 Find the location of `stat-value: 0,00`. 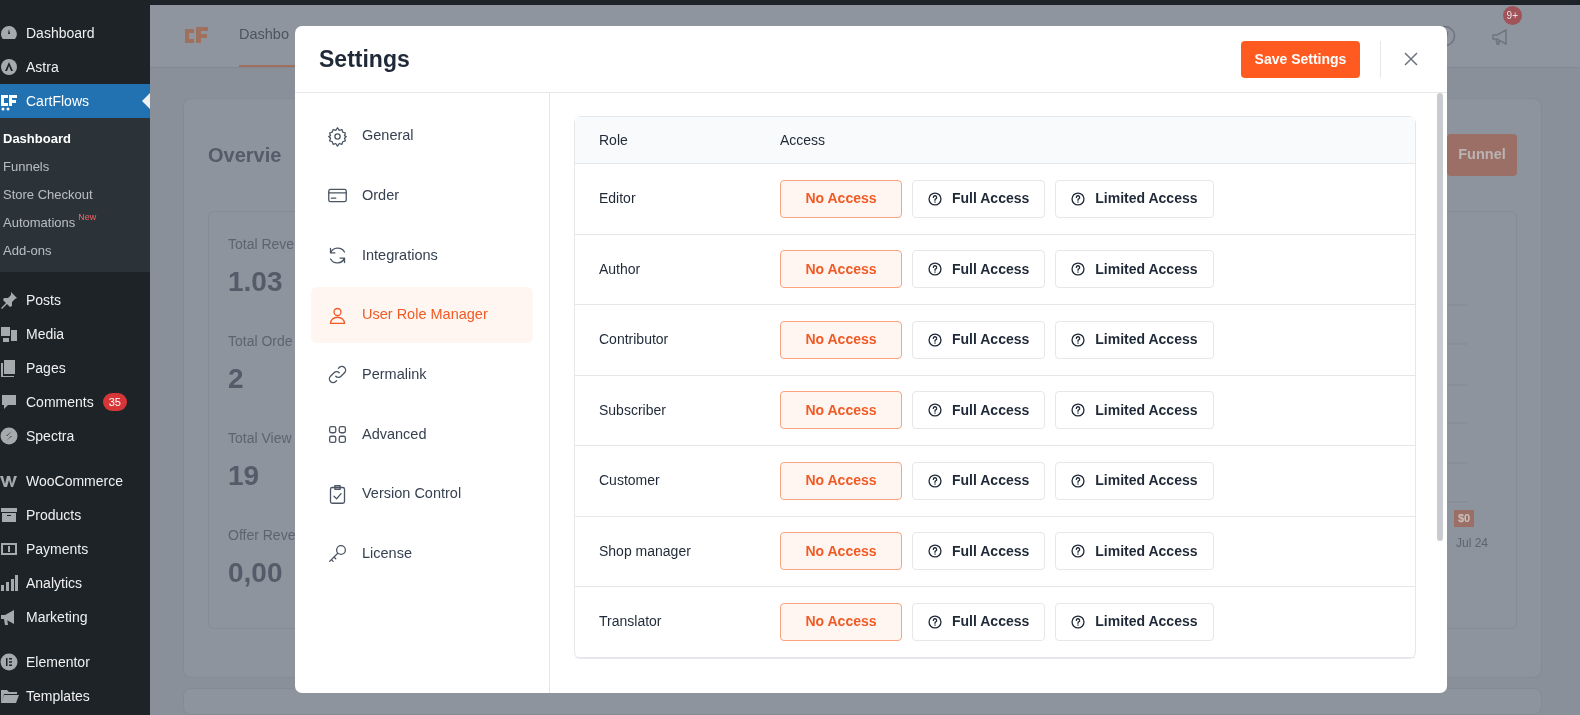

stat-value: 0,00 is located at coordinates (256, 573).